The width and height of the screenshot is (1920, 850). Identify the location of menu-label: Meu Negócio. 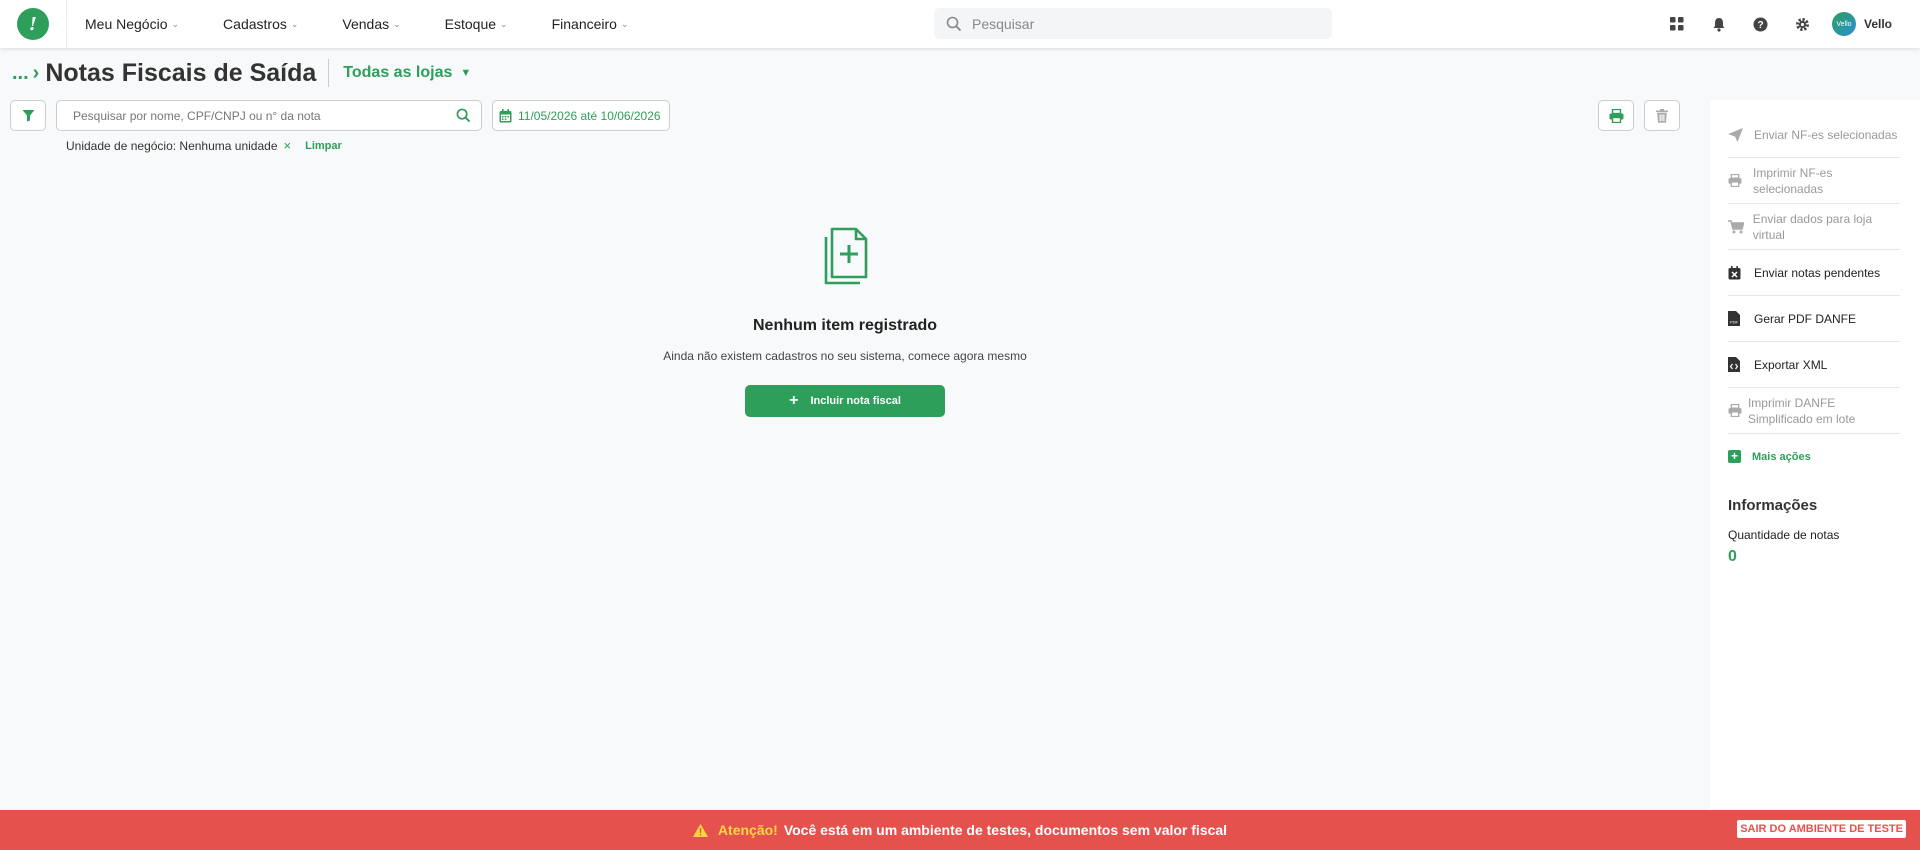
(126, 24).